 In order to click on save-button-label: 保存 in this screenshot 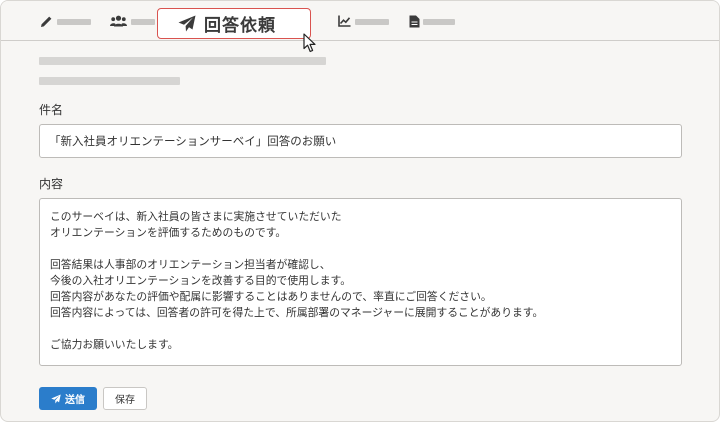, I will do `click(125, 400)`.